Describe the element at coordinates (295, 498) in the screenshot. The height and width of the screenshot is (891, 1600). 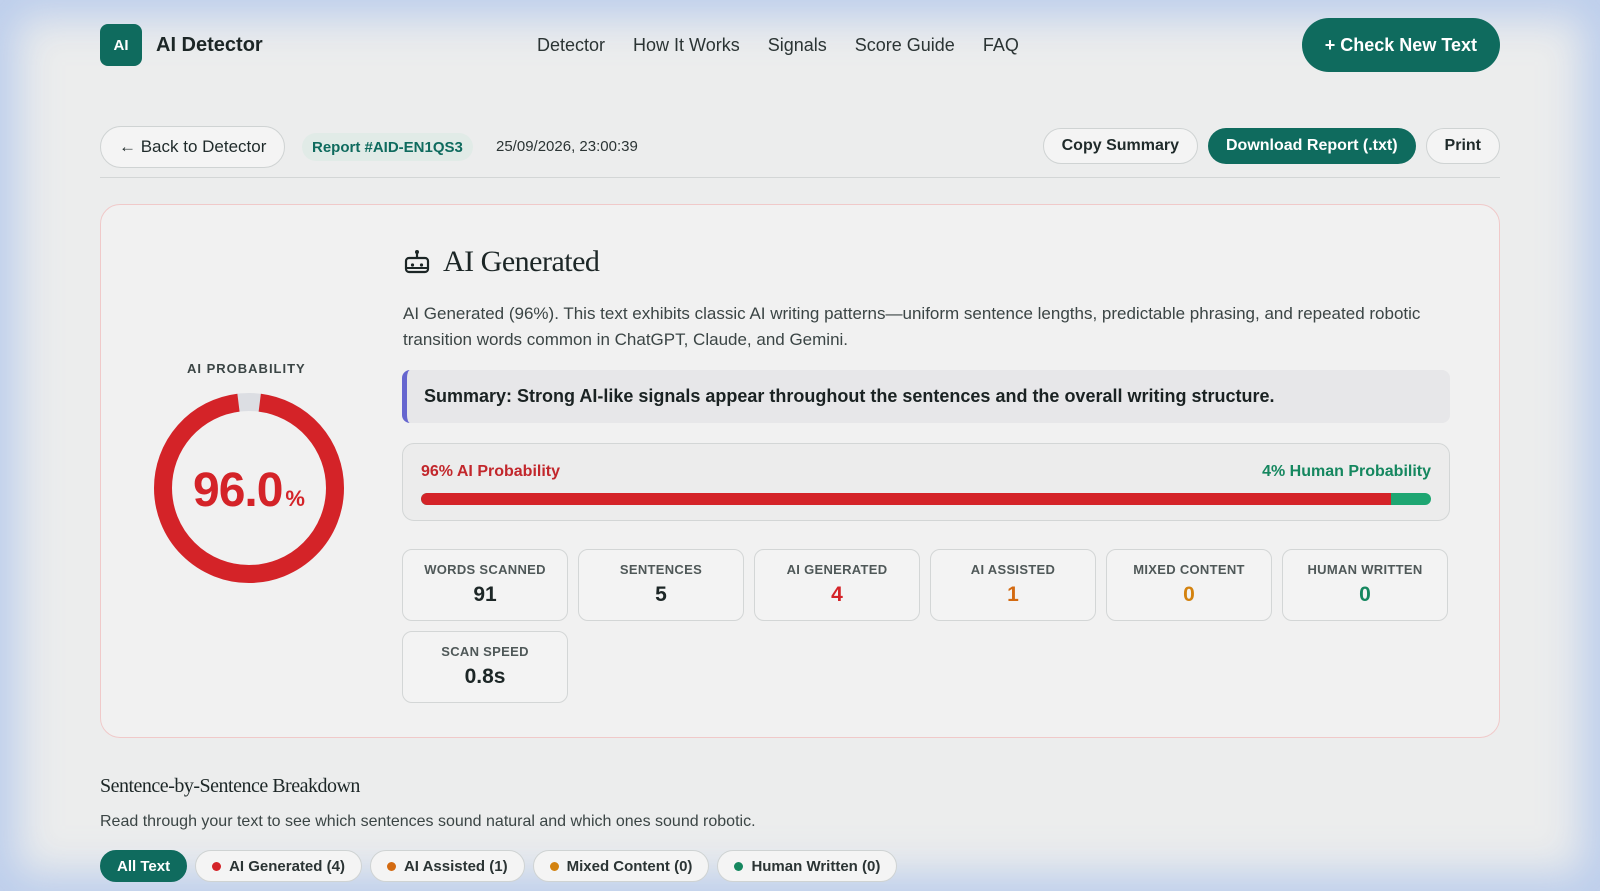
I see `ai-probability-unit: %` at that location.